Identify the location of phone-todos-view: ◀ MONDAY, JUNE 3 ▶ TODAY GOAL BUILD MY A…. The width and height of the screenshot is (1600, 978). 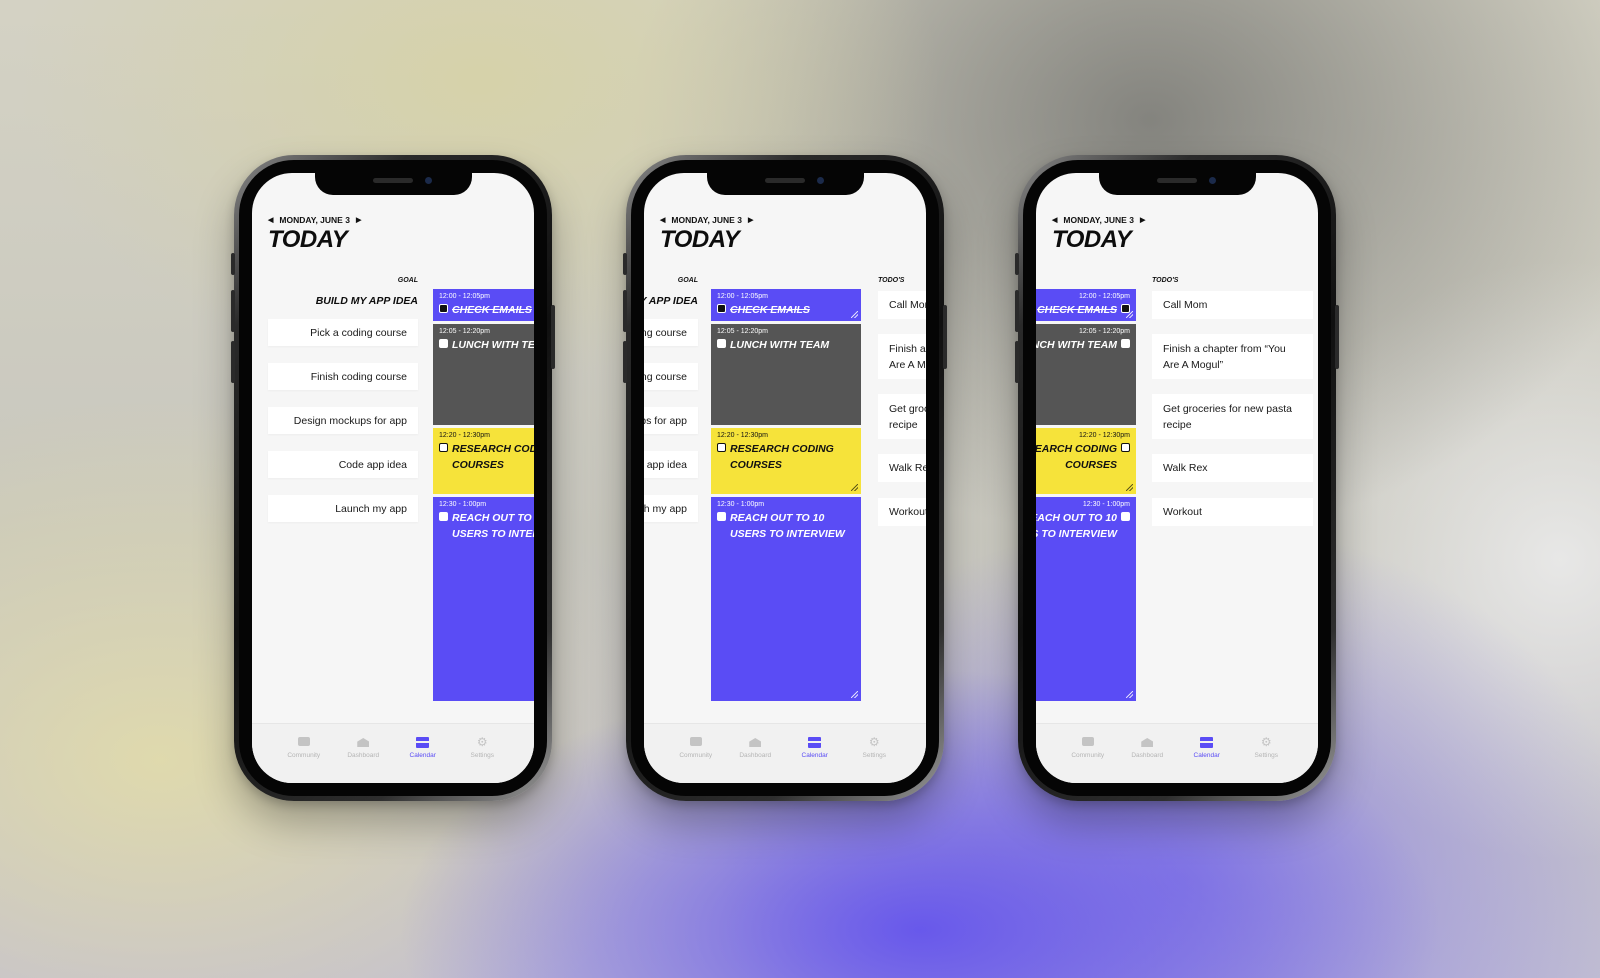
(1177, 478).